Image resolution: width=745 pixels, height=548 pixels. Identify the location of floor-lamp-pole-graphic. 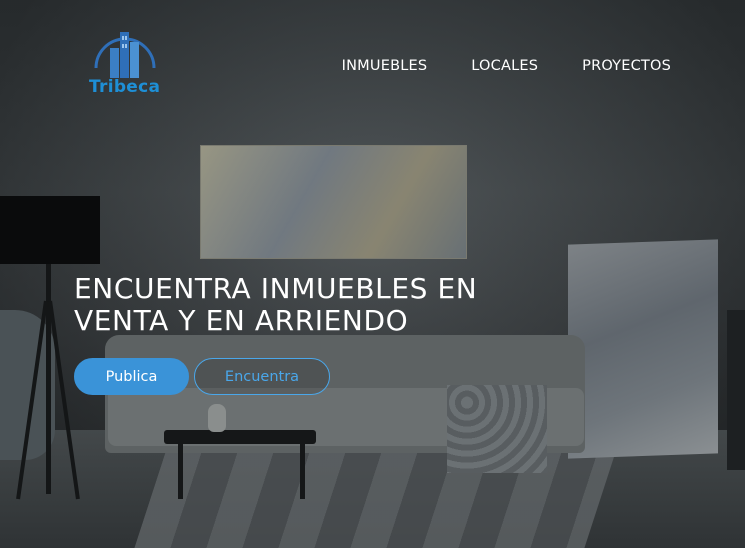
(48, 379).